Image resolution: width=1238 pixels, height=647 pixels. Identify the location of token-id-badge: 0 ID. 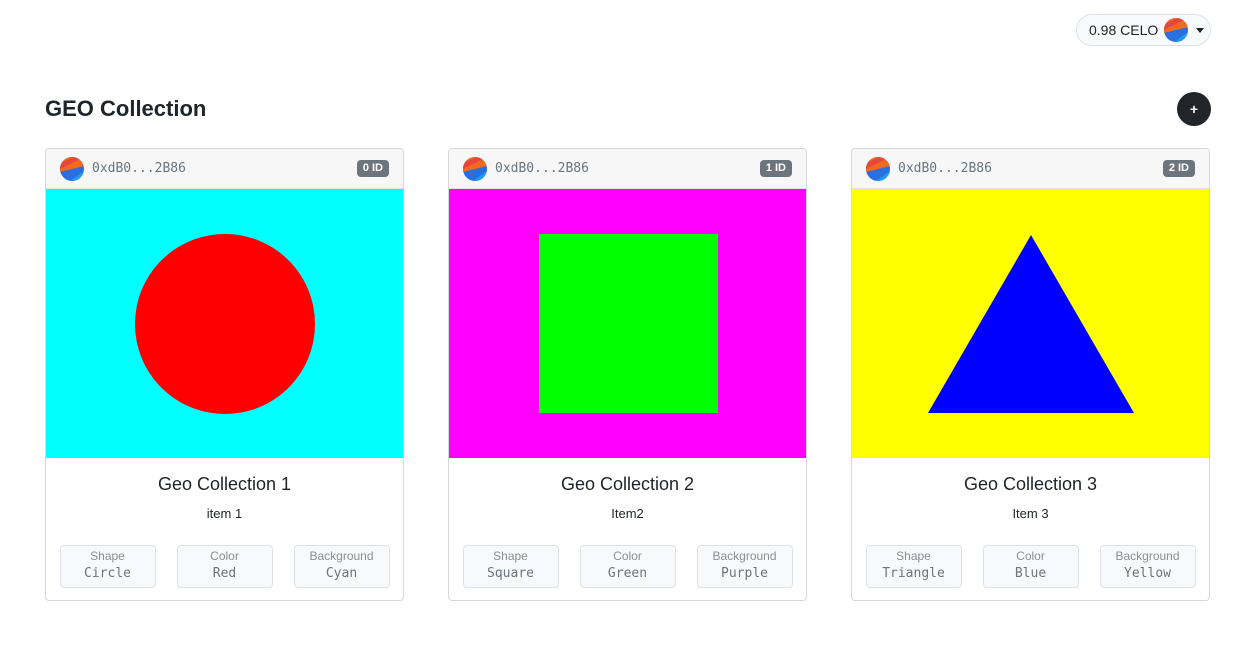
(372, 168).